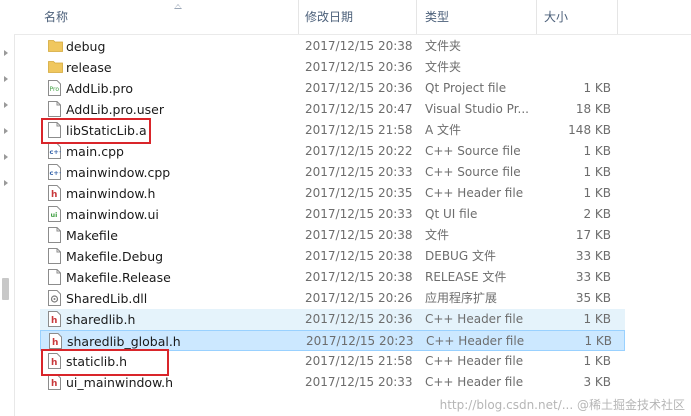  What do you see at coordinates (359, 361) in the screenshot?
I see `file-modified-date: 2017/12/15 21:58` at bounding box center [359, 361].